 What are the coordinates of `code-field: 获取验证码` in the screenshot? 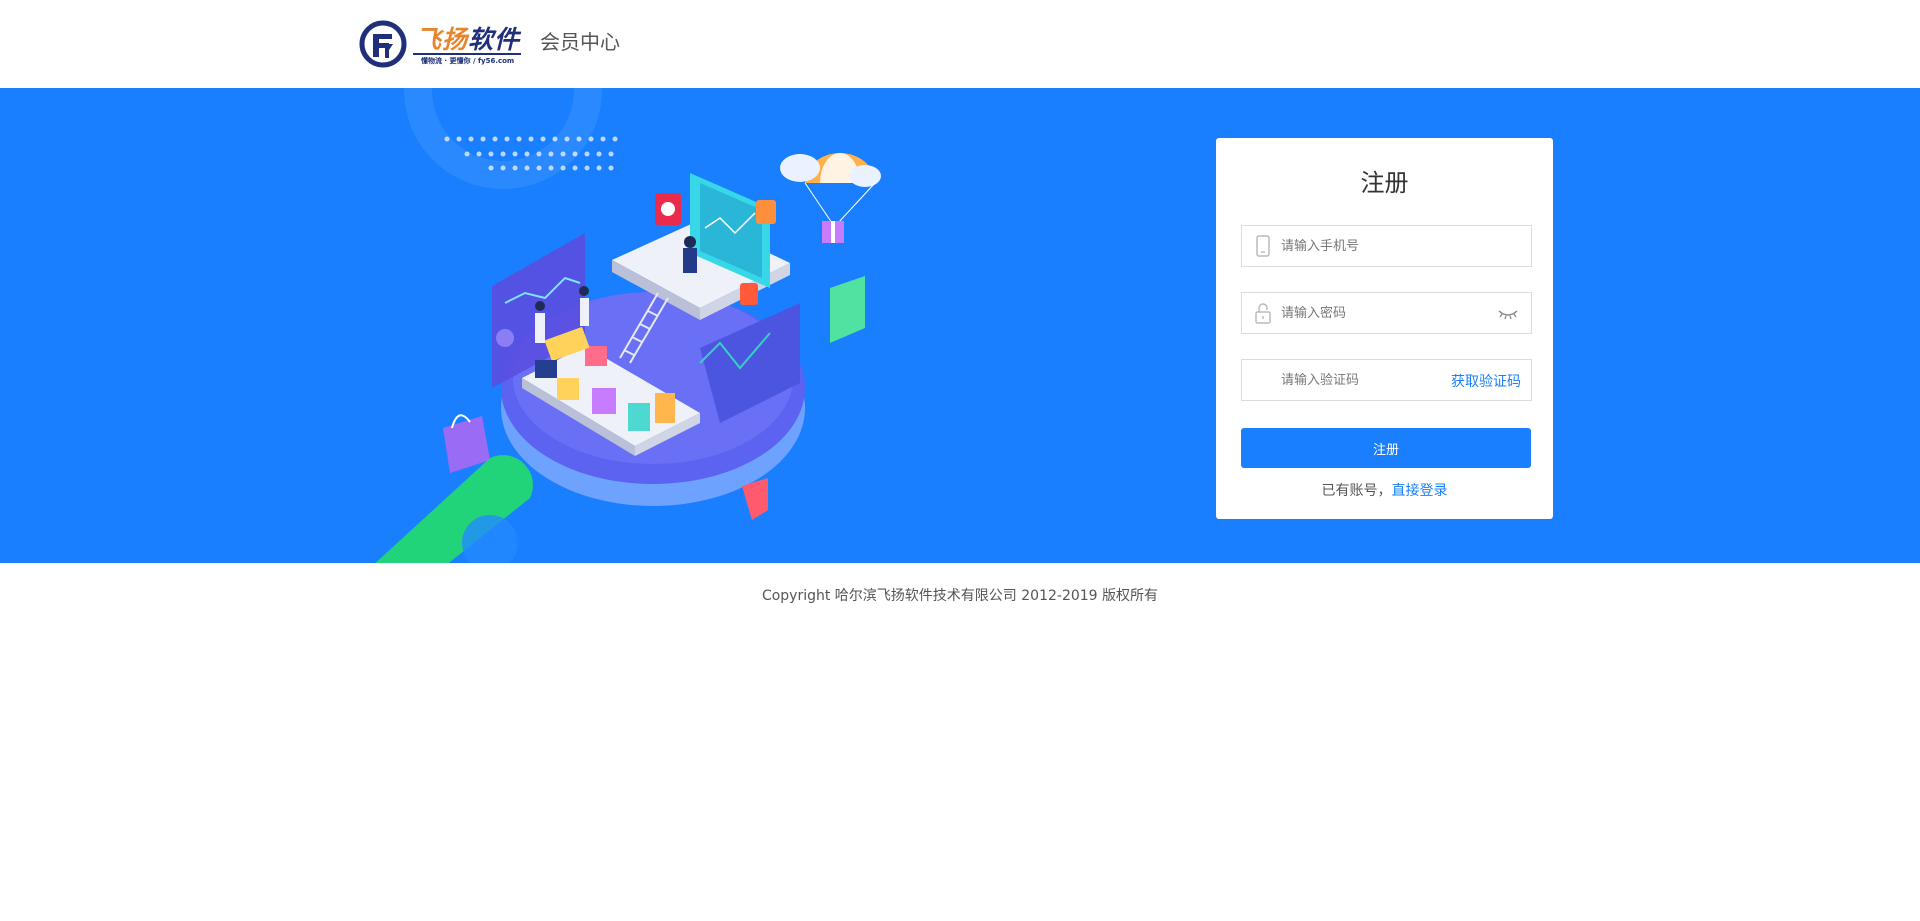 It's located at (1386, 380).